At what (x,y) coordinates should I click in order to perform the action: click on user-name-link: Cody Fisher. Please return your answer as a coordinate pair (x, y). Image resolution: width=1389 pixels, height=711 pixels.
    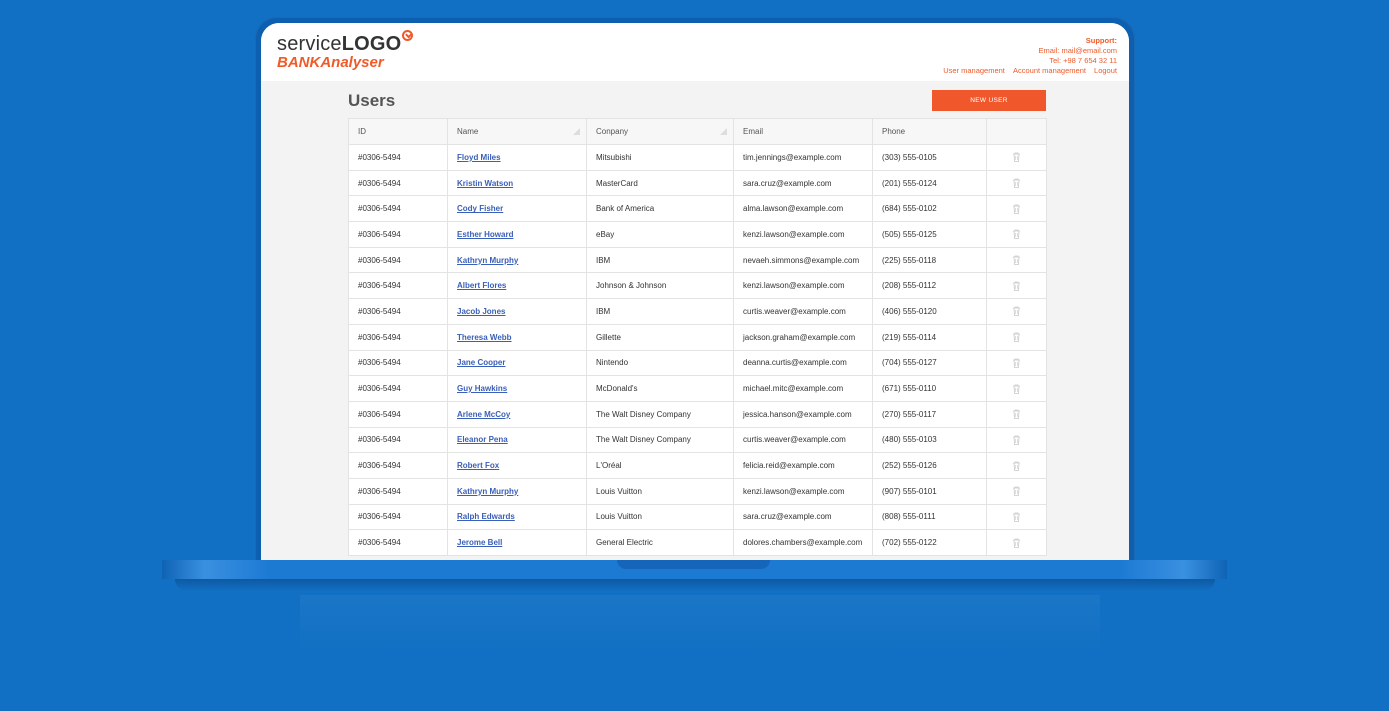
    Looking at the image, I should click on (480, 208).